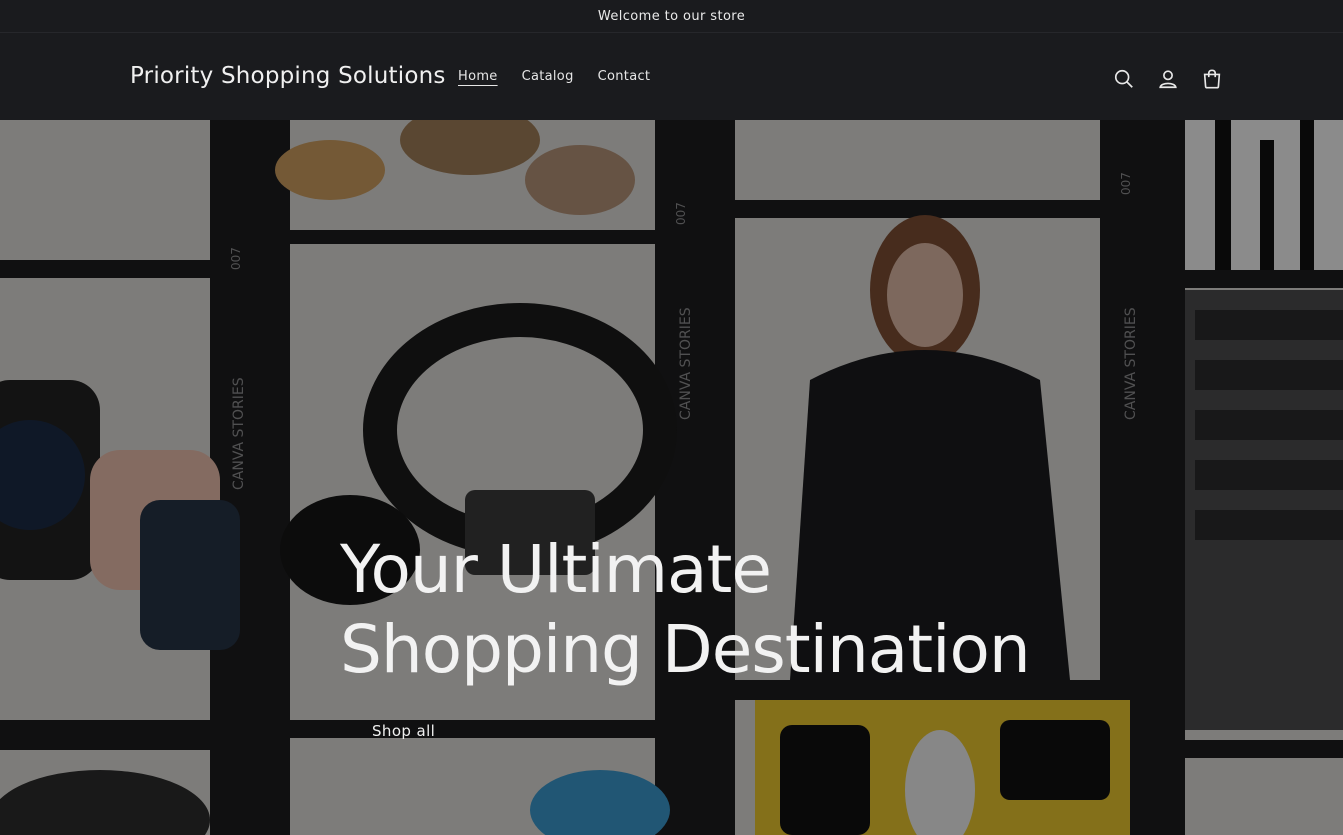 The image size is (1343, 835). I want to click on cart-button, so click(1212, 79).